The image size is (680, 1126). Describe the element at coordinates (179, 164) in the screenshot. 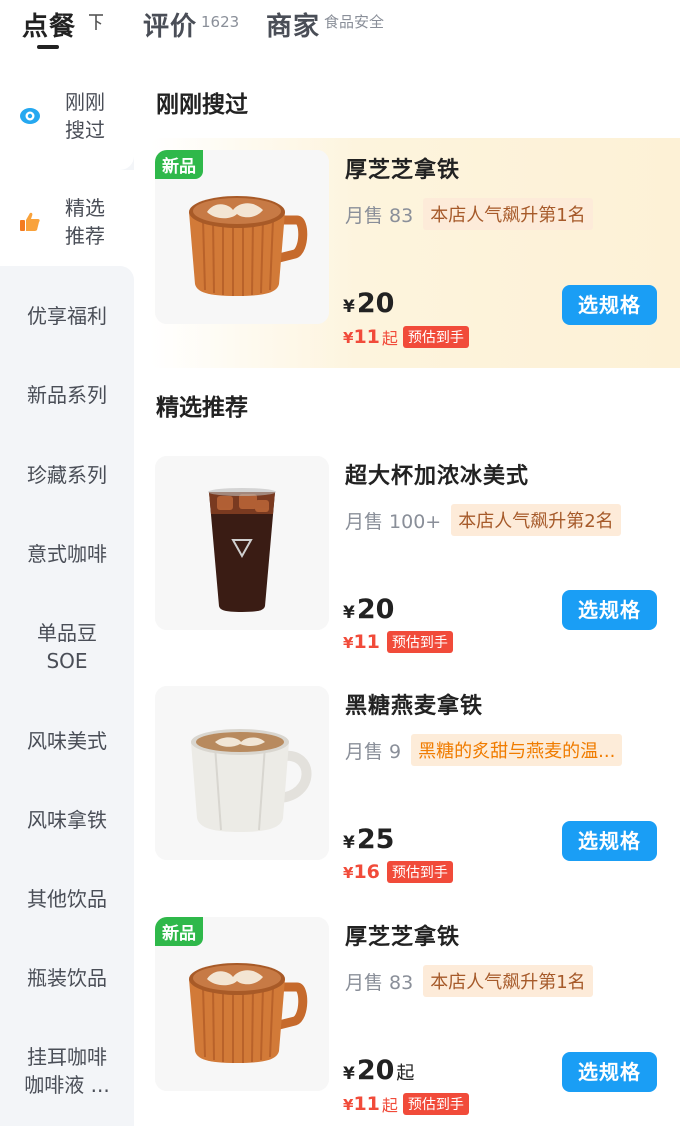

I see `new-badge: 新品` at that location.